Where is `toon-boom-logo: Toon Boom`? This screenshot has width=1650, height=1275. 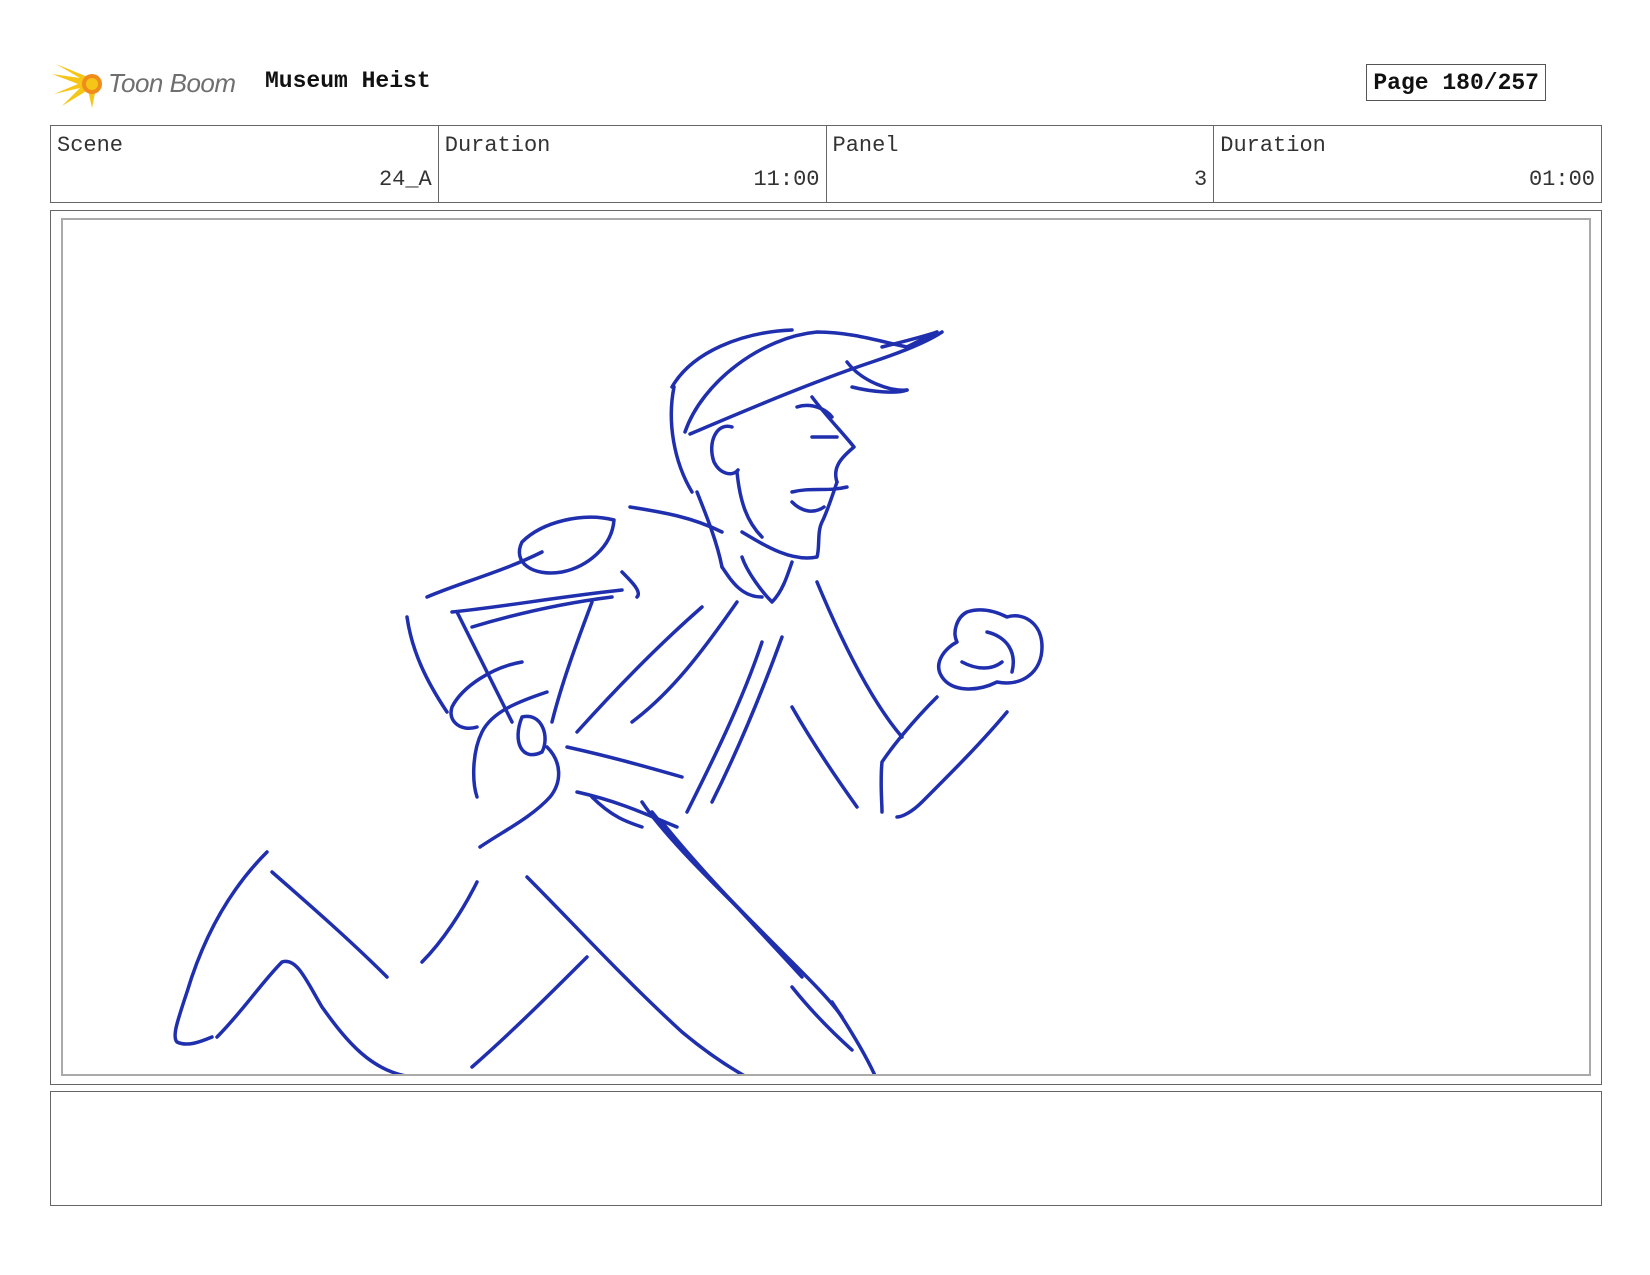
toon-boom-logo: Toon Boom is located at coordinates (152, 83).